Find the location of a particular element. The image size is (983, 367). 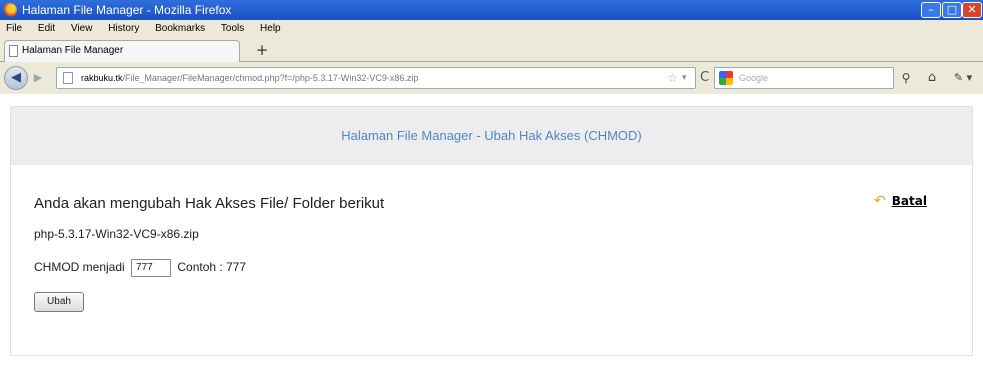

submit-button: Ubah is located at coordinates (59, 302).